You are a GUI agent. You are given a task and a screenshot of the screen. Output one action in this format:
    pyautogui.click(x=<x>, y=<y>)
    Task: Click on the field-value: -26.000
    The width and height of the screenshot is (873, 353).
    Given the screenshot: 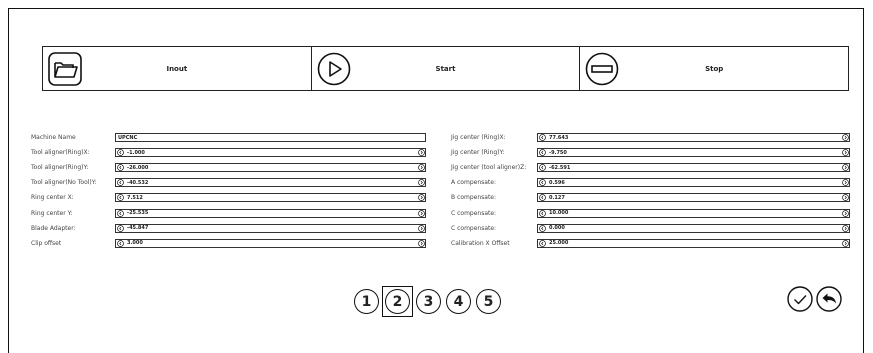 What is the action you would take?
    pyautogui.click(x=138, y=167)
    